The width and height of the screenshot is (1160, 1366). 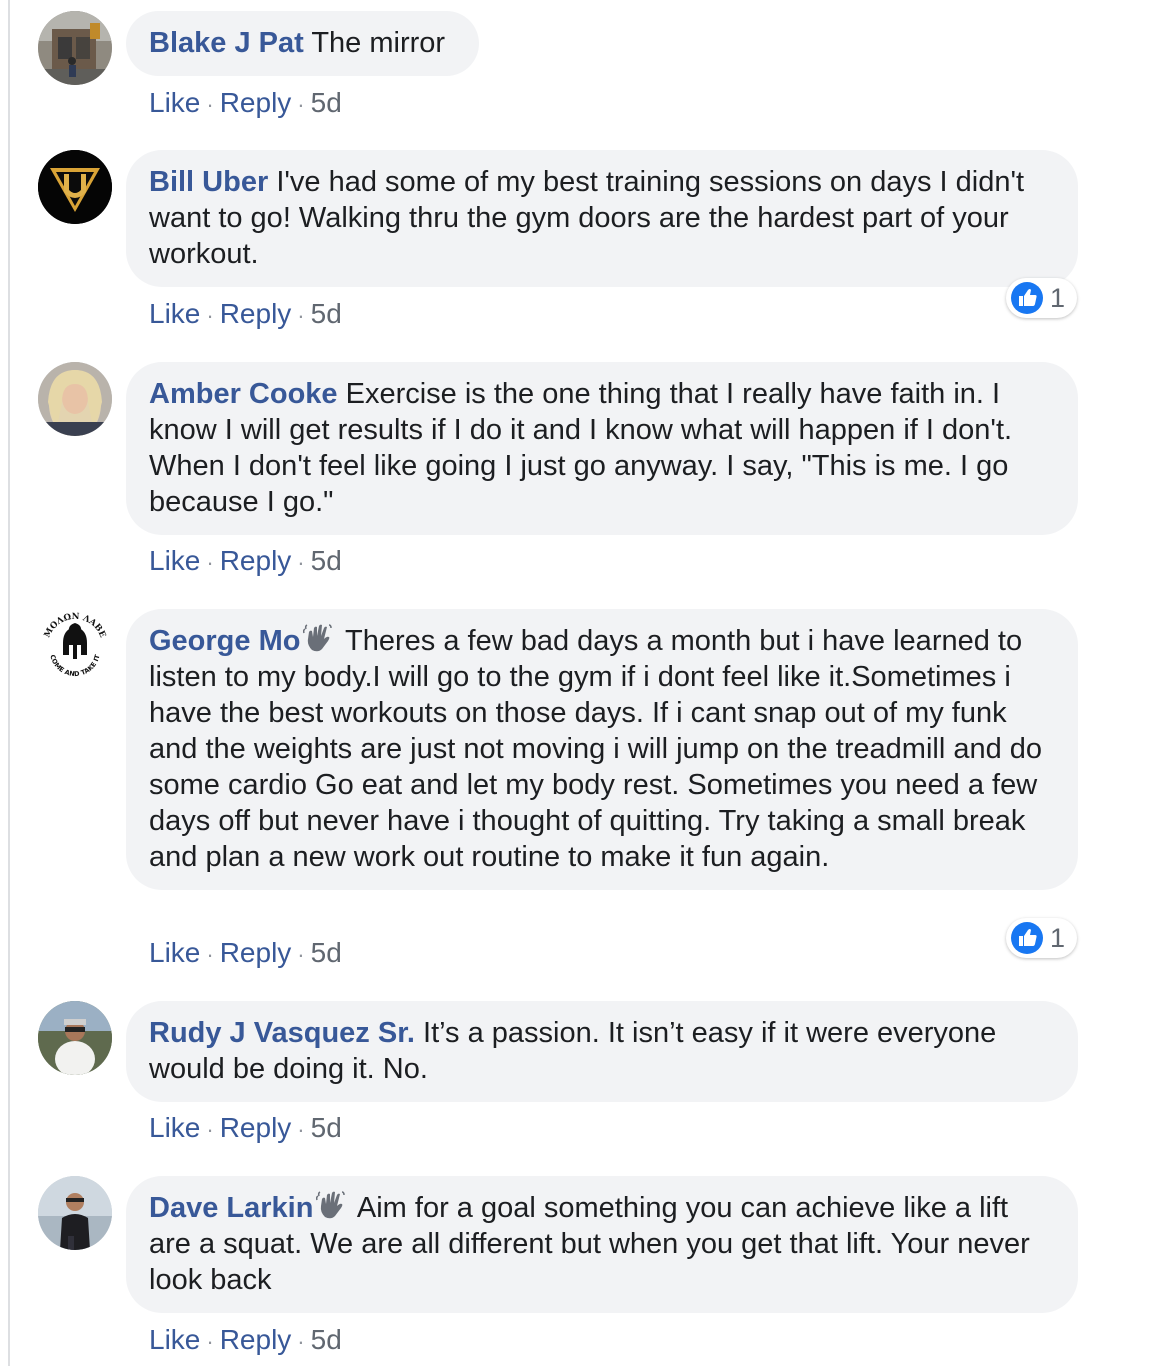 I want to click on comment-author: Dave Larkin, so click(x=231, y=1208).